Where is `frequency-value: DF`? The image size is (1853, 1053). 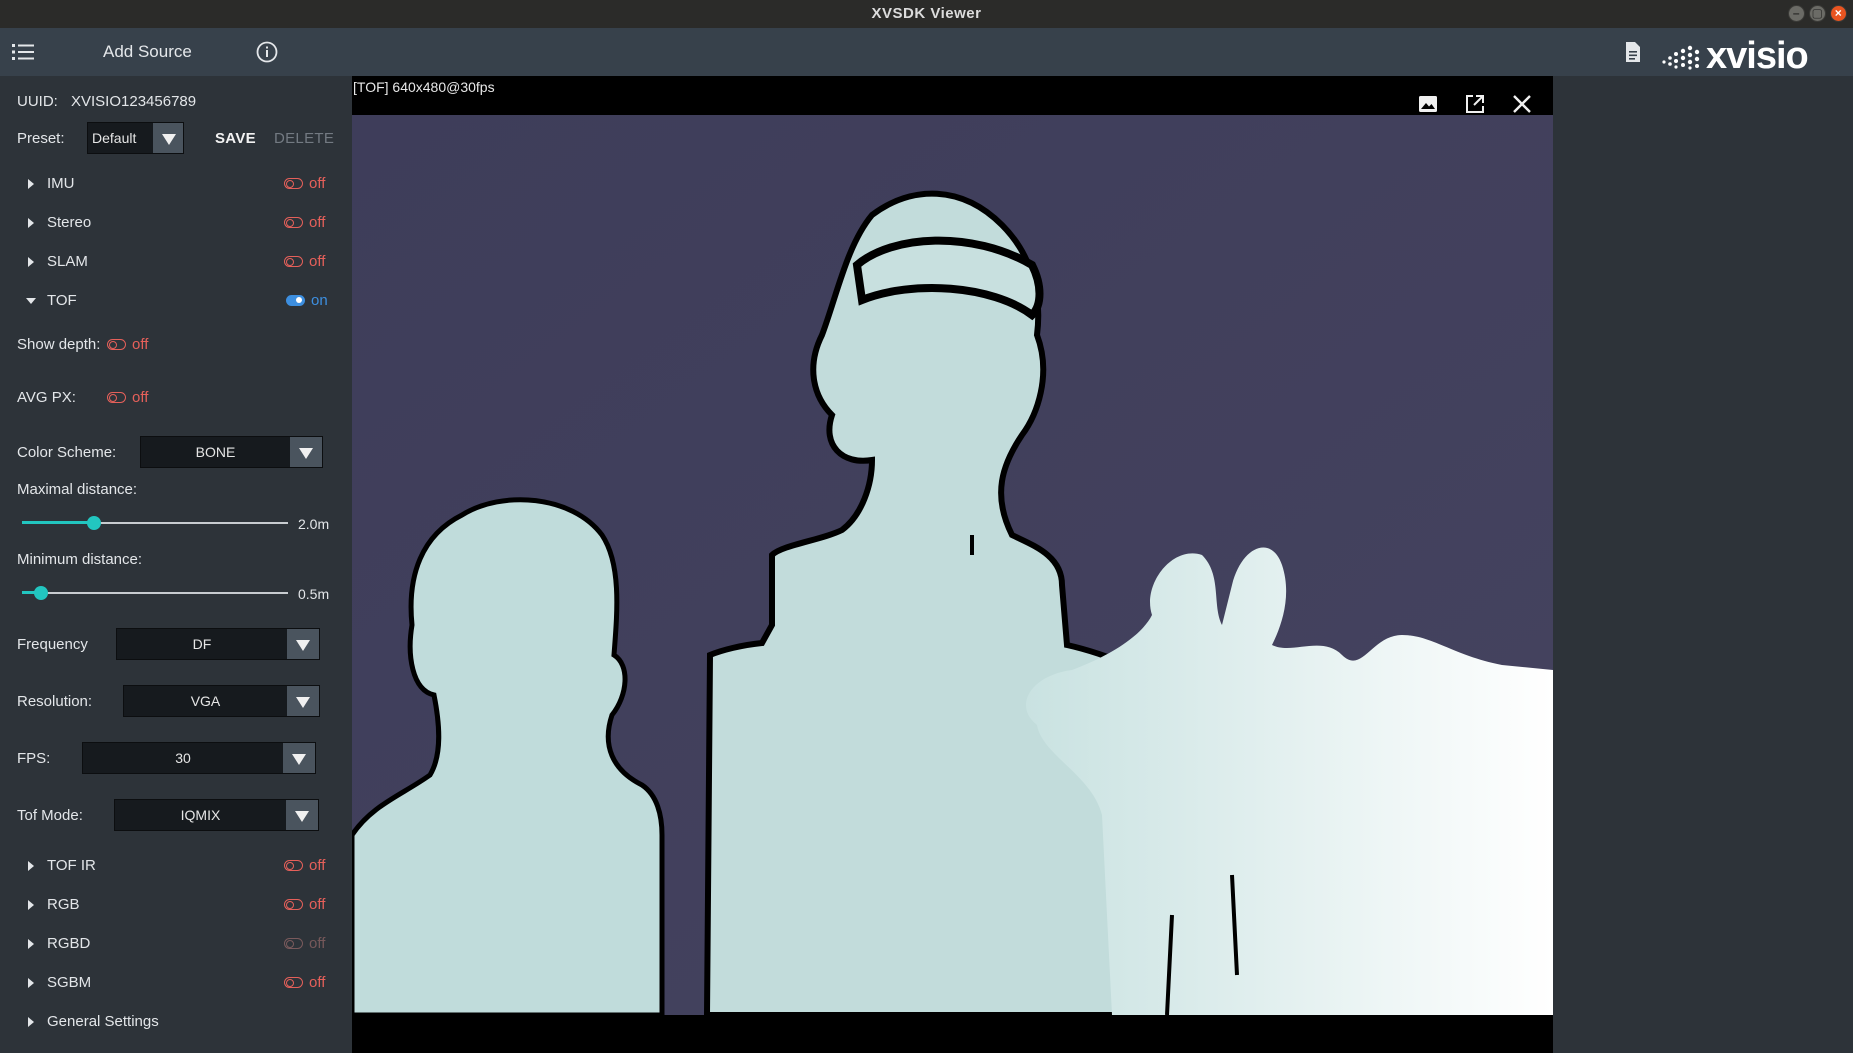 frequency-value: DF is located at coordinates (202, 644).